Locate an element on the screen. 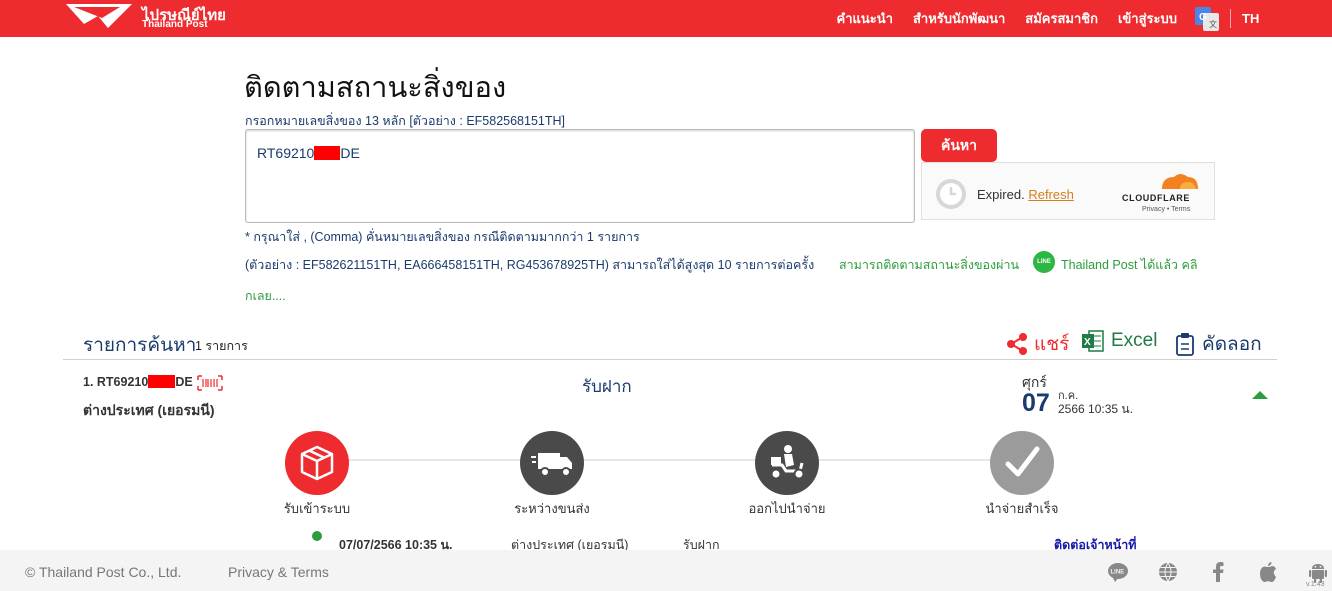 This screenshot has width=1332, height=591. cloudflare-brand: CLOUDFLARE is located at coordinates (1156, 198).